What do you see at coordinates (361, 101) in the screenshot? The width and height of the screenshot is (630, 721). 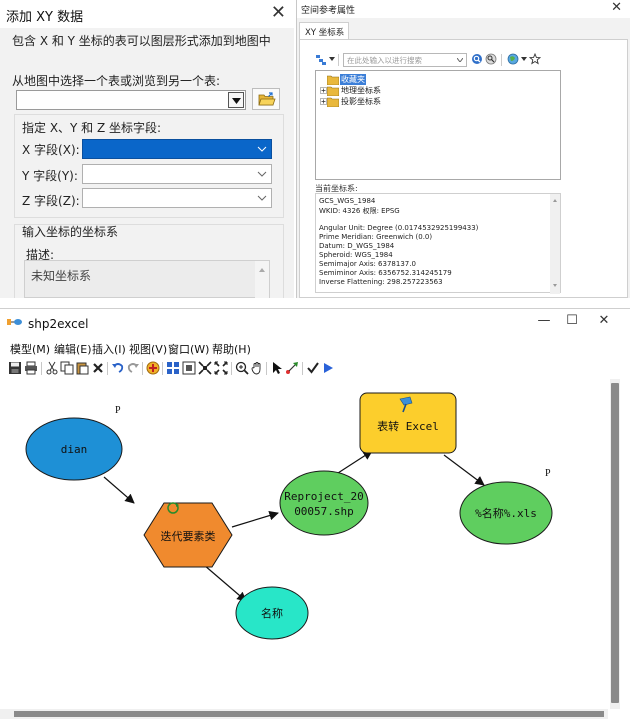 I see `tree-item-label: 投影坐标系` at bounding box center [361, 101].